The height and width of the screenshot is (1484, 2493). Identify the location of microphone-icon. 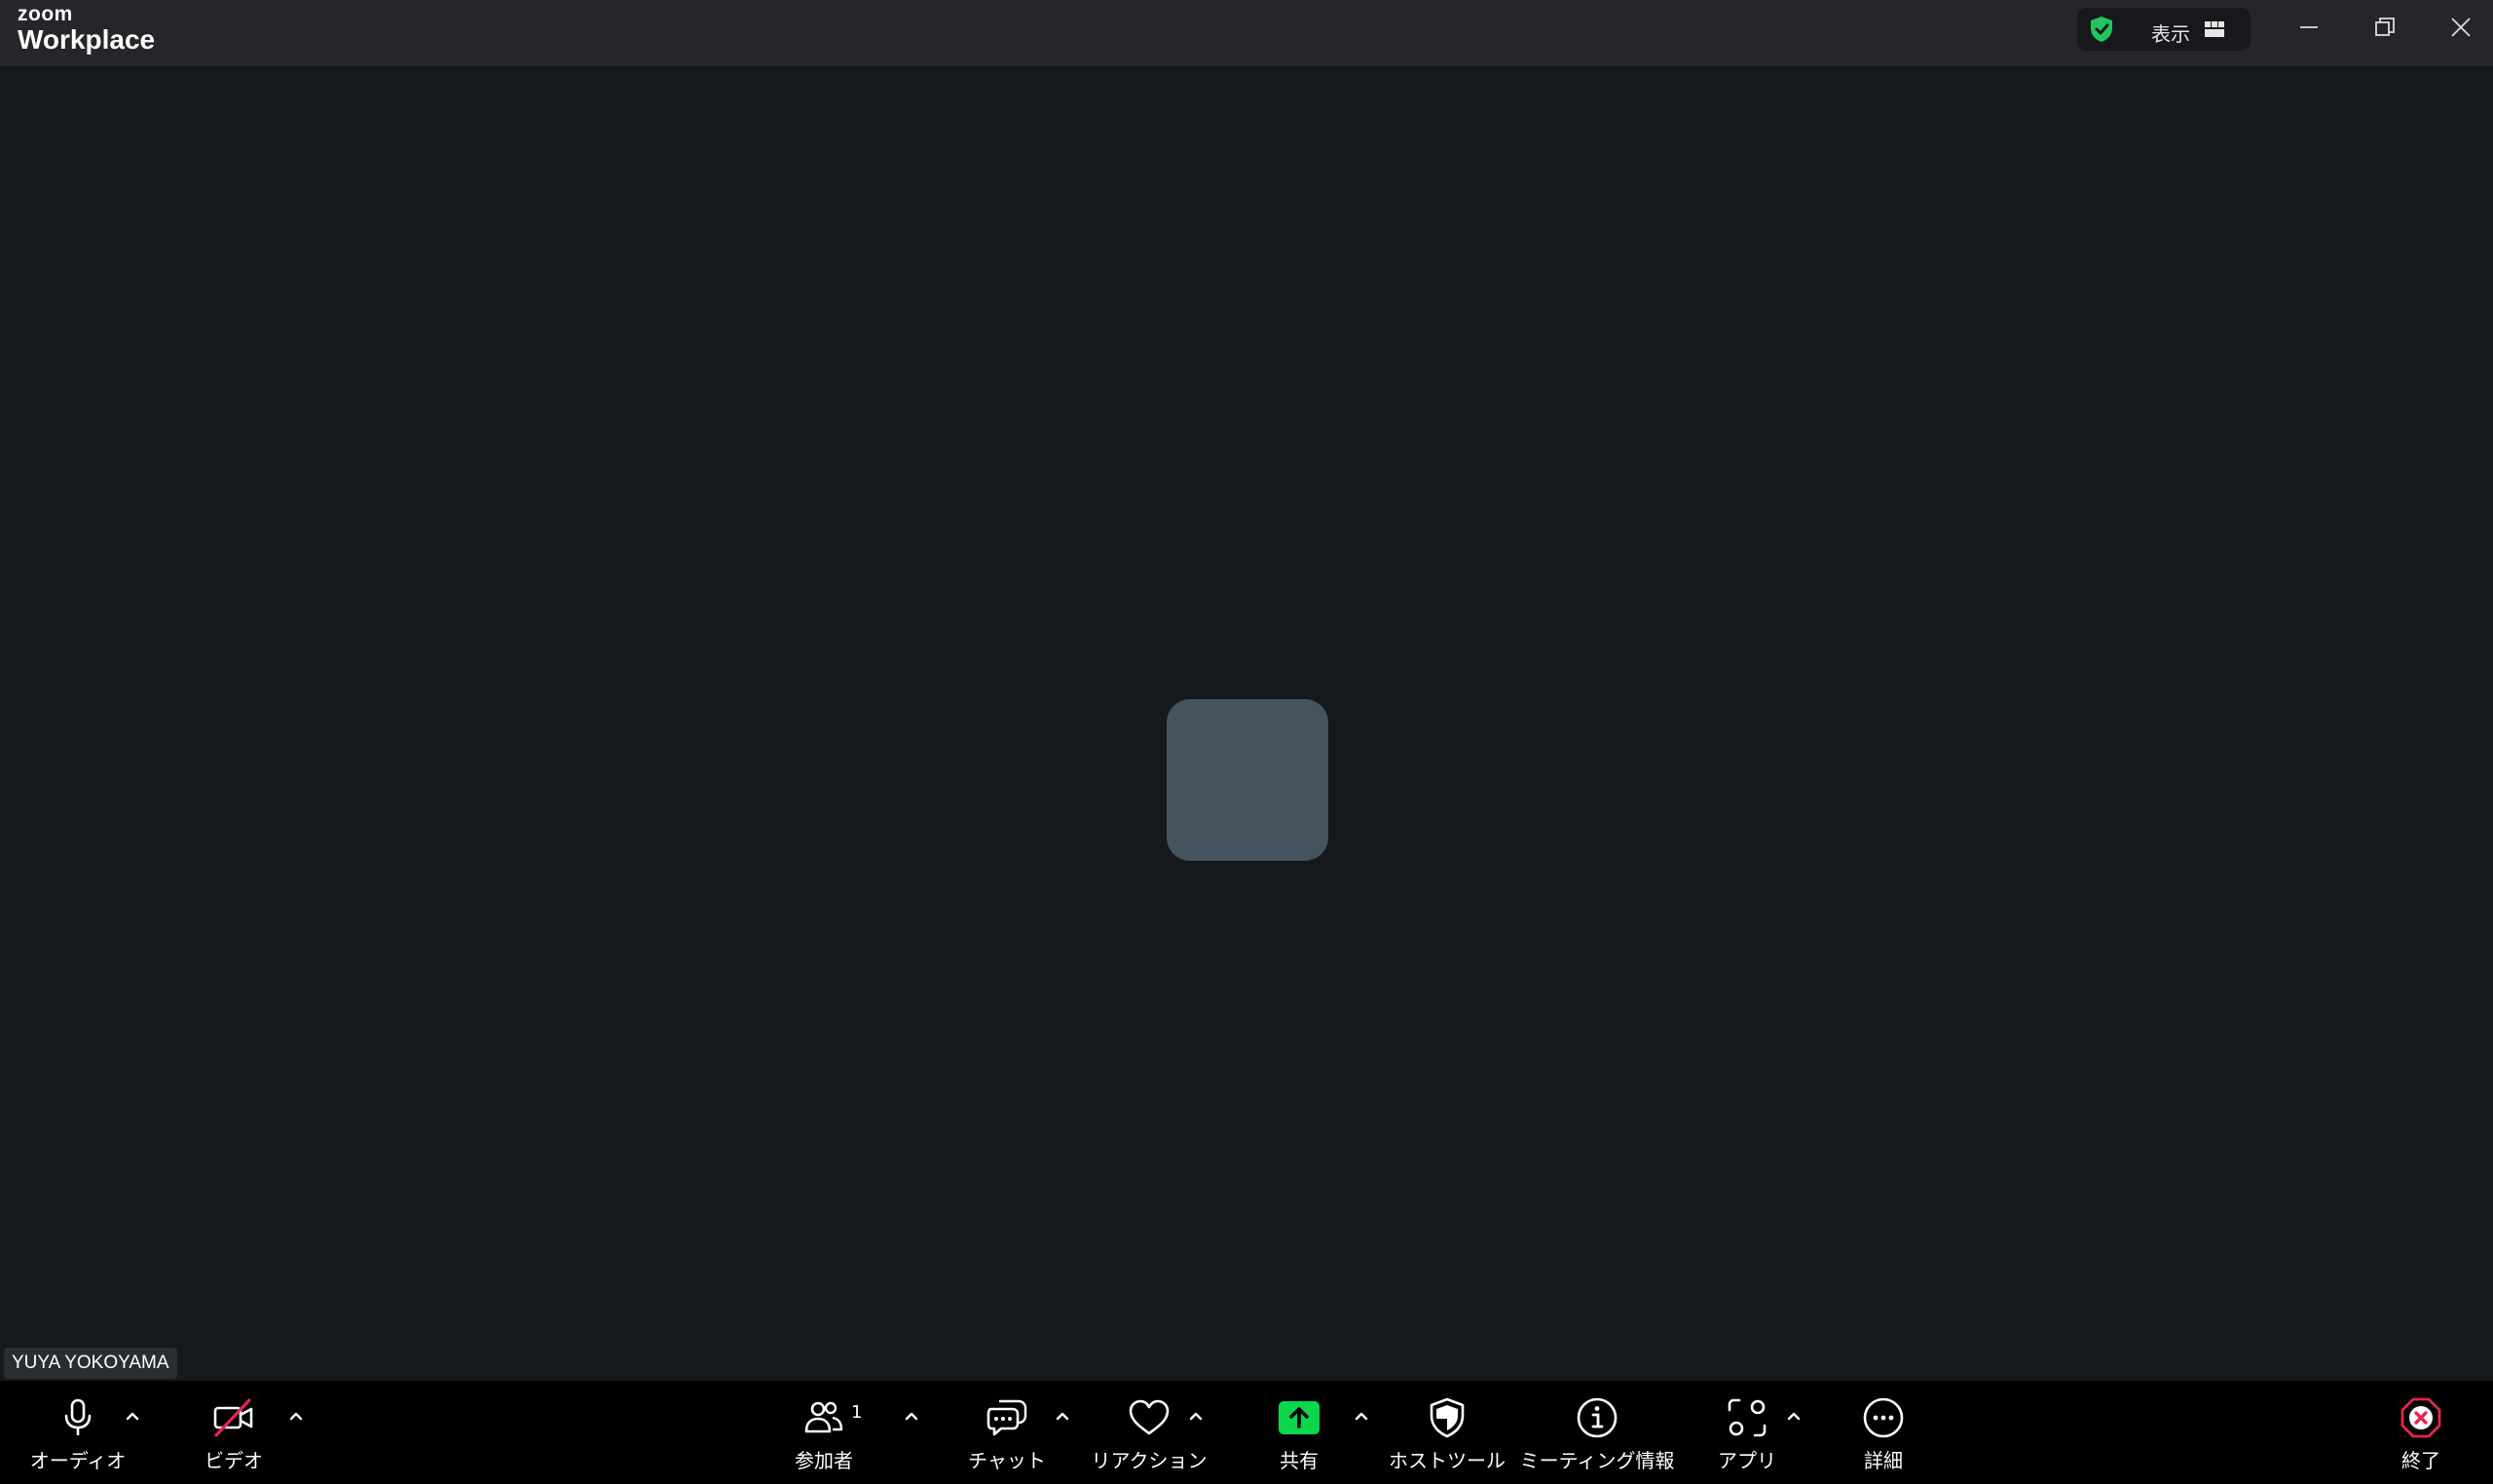
(78, 1416).